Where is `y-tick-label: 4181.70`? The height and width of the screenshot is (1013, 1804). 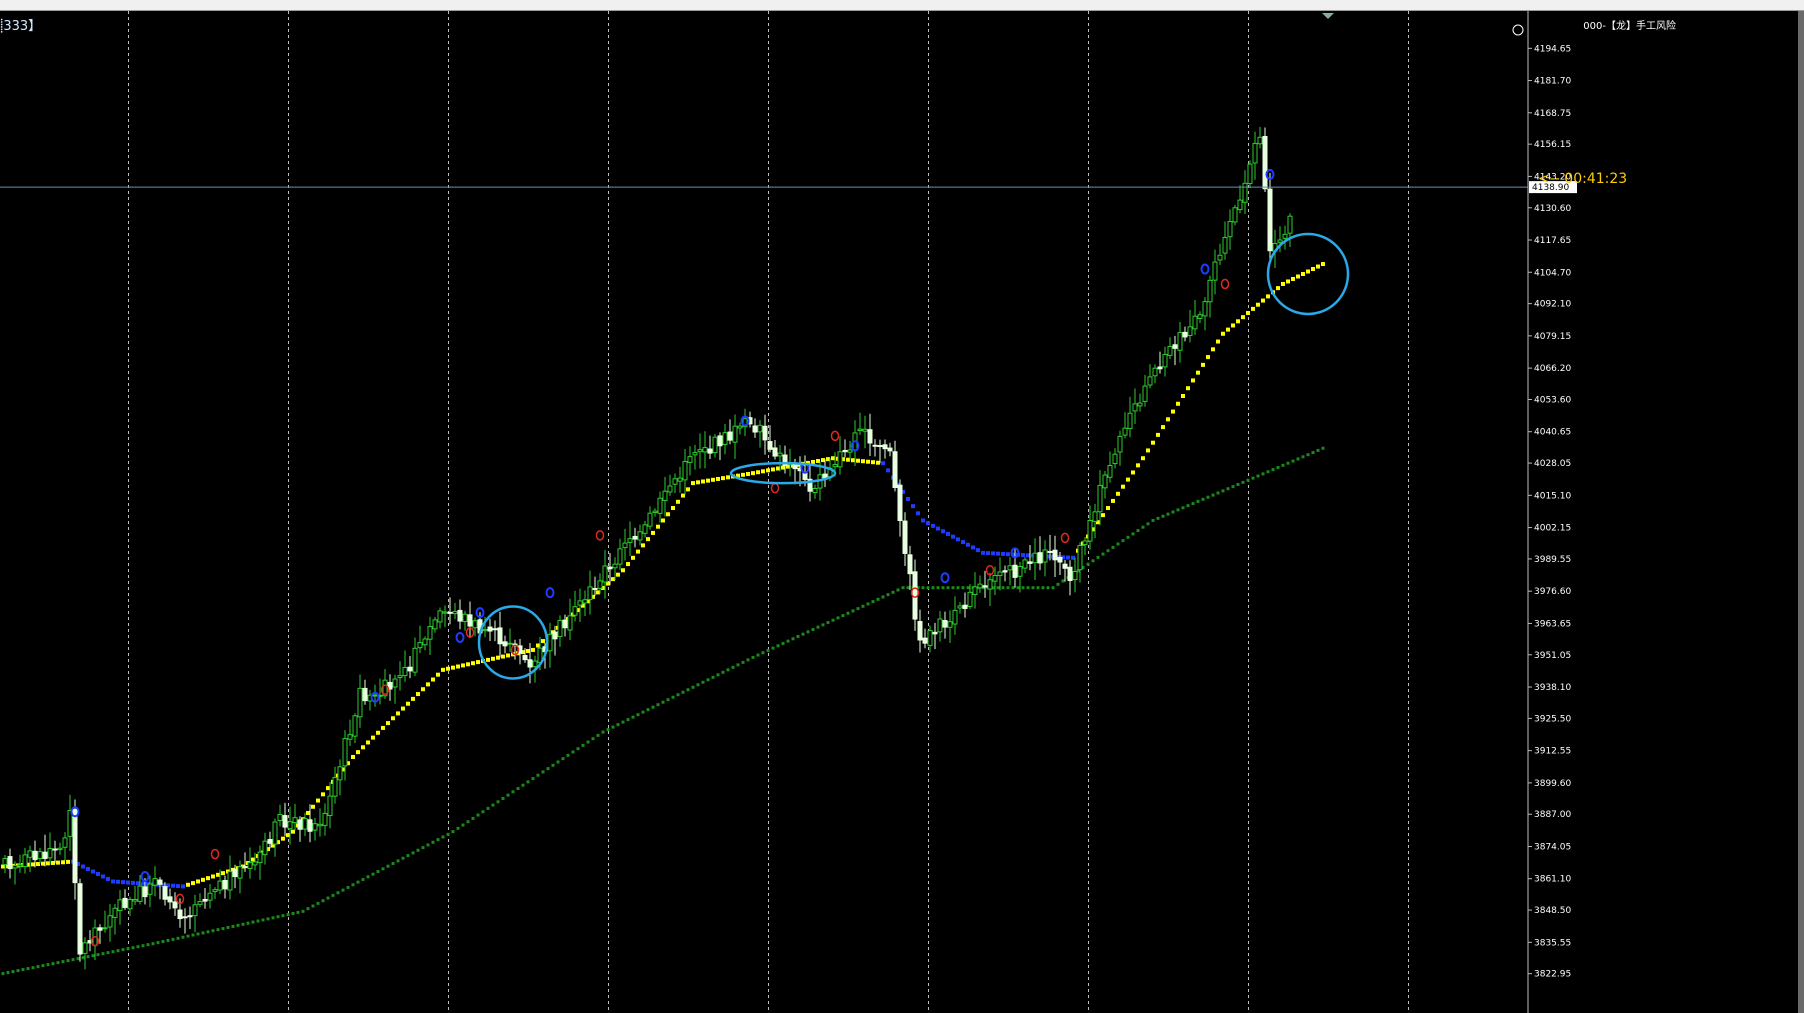
y-tick-label: 4181.70 is located at coordinates (1552, 82).